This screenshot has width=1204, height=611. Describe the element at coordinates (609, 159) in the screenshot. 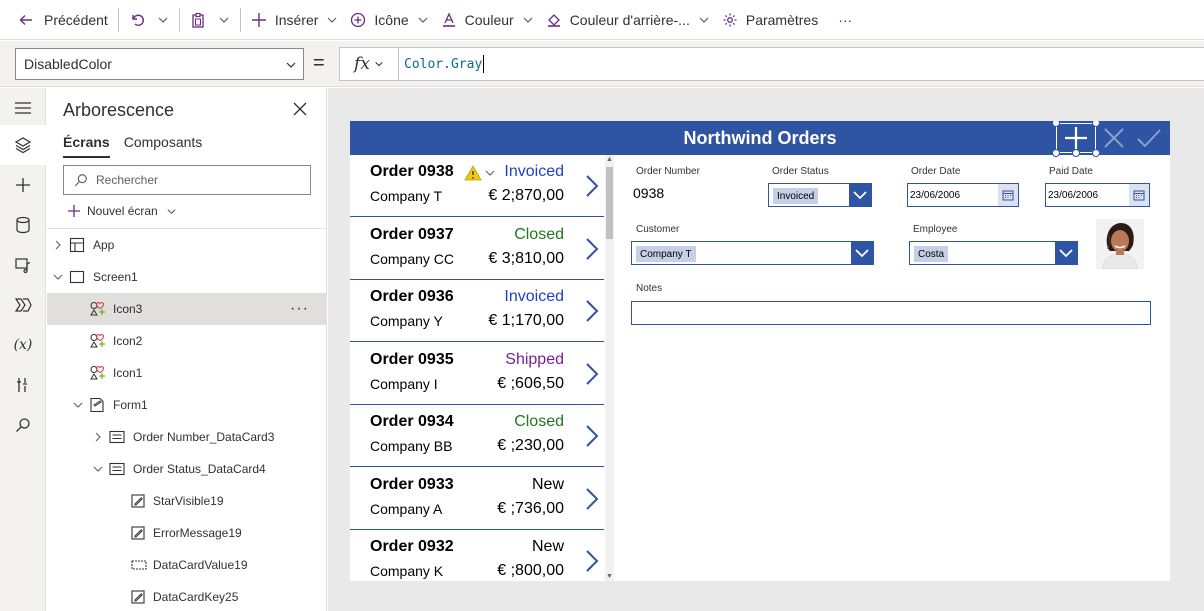

I see `scroll-up-arrow-icon: ▲` at that location.